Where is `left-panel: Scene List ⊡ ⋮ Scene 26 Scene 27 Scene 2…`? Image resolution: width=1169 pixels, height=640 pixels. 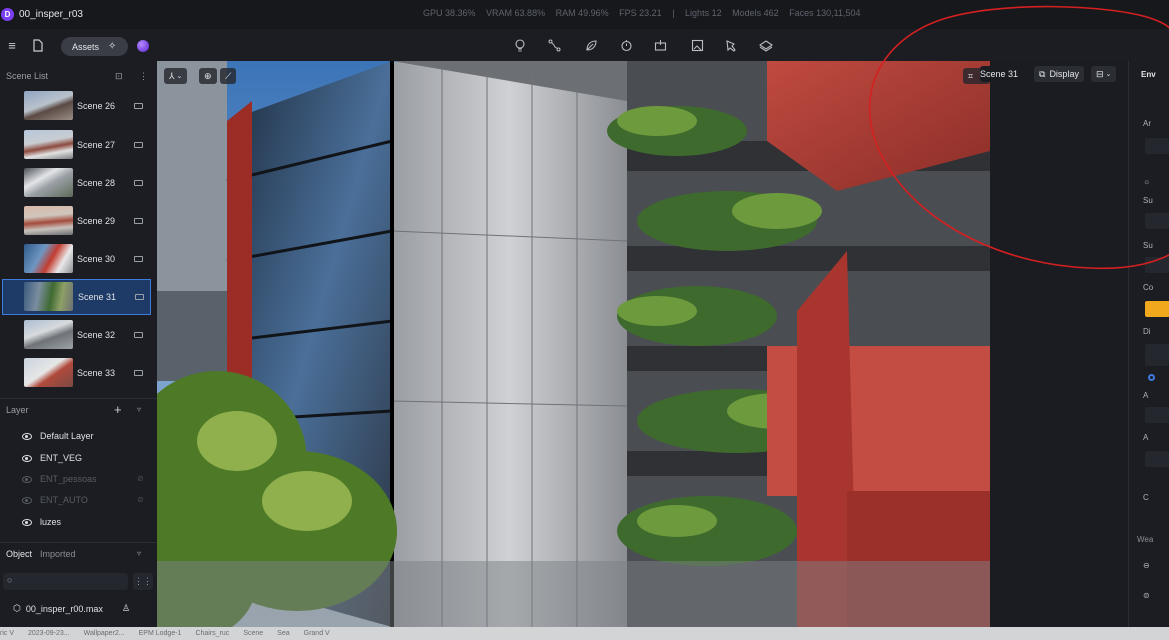
left-panel: Scene List ⊡ ⋮ Scene 26 Scene 27 Scene 2… is located at coordinates (78, 344).